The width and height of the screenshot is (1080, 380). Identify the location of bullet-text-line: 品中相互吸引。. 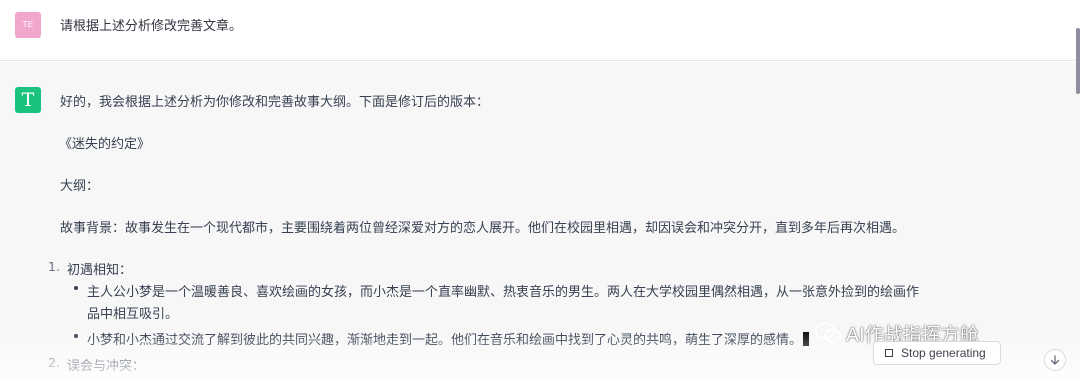
(133, 314).